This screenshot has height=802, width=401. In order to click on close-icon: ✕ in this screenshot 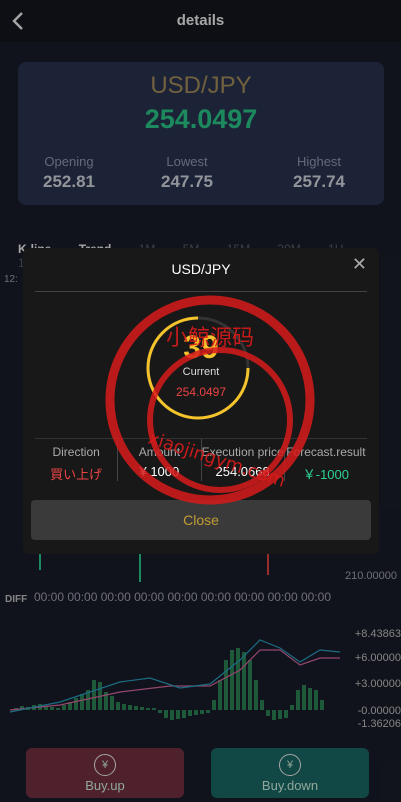, I will do `click(359, 264)`.